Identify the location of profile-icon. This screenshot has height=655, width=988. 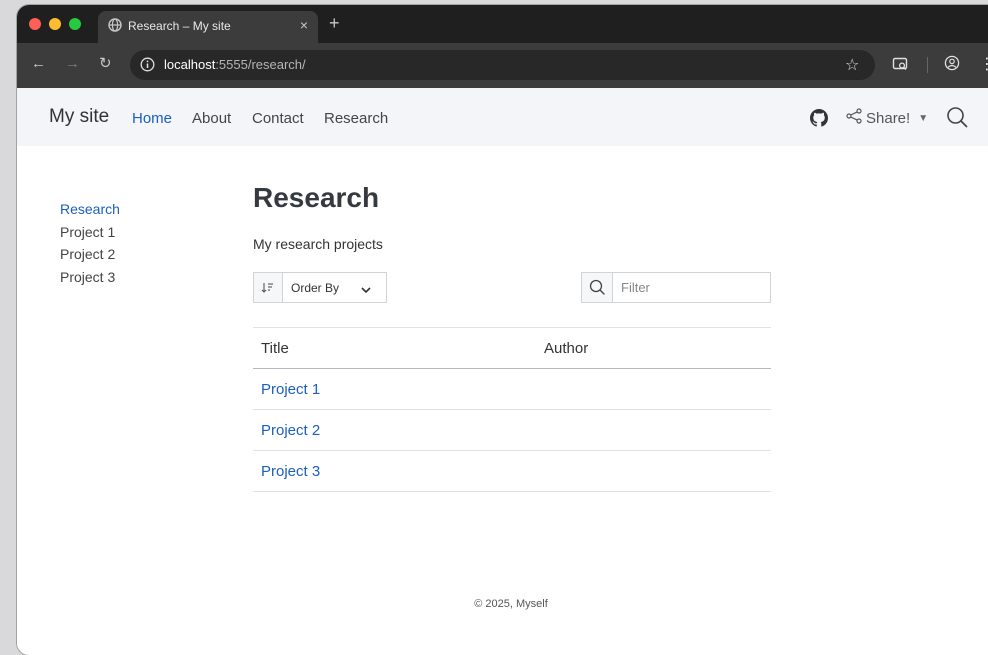
(952, 65).